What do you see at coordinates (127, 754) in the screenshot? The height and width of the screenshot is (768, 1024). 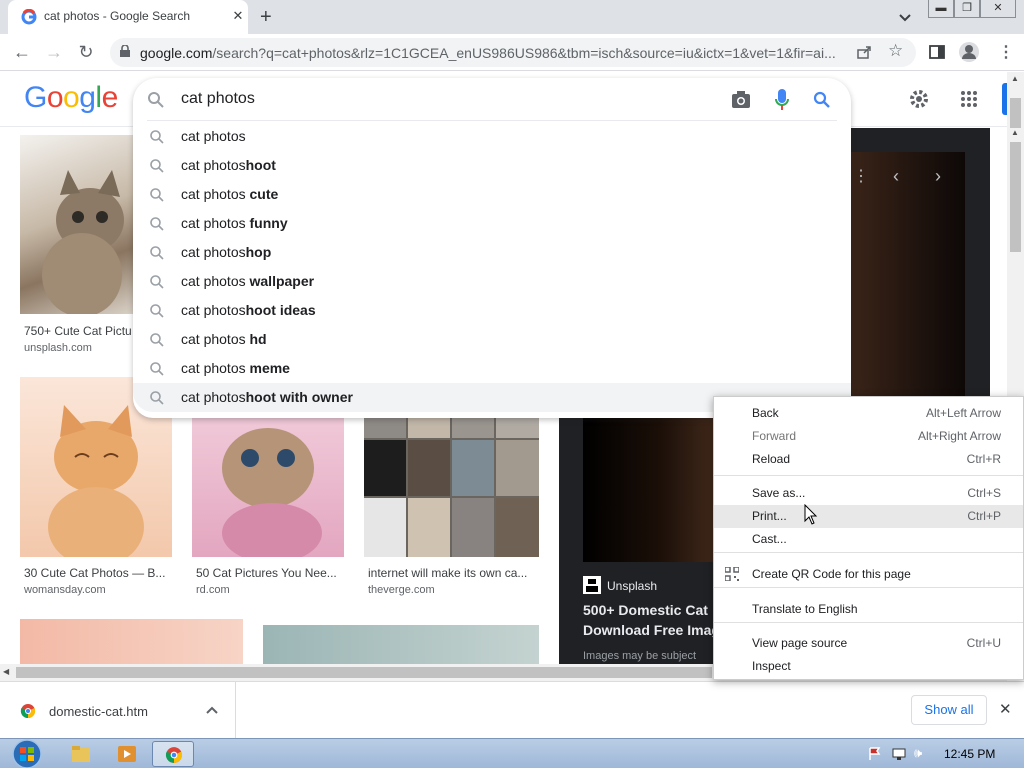 I see `taskbar-media-player` at bounding box center [127, 754].